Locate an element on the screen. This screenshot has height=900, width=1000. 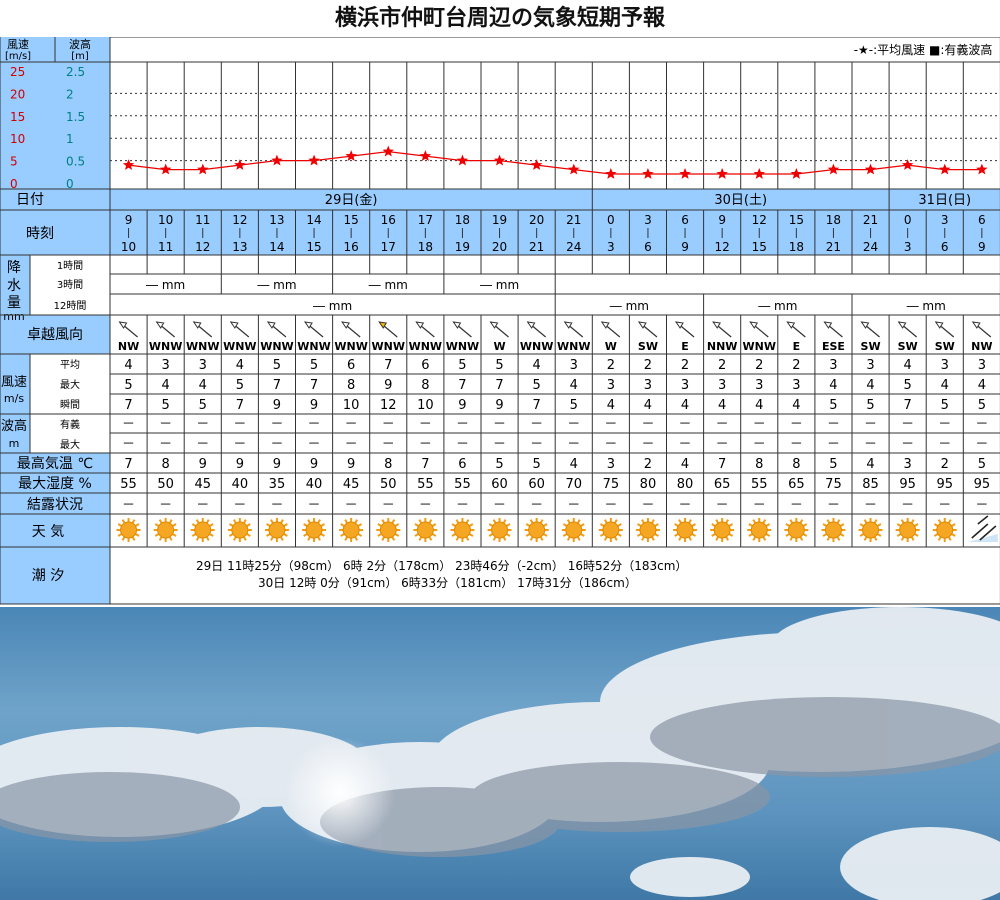
time-end: 16 is located at coordinates (351, 247).